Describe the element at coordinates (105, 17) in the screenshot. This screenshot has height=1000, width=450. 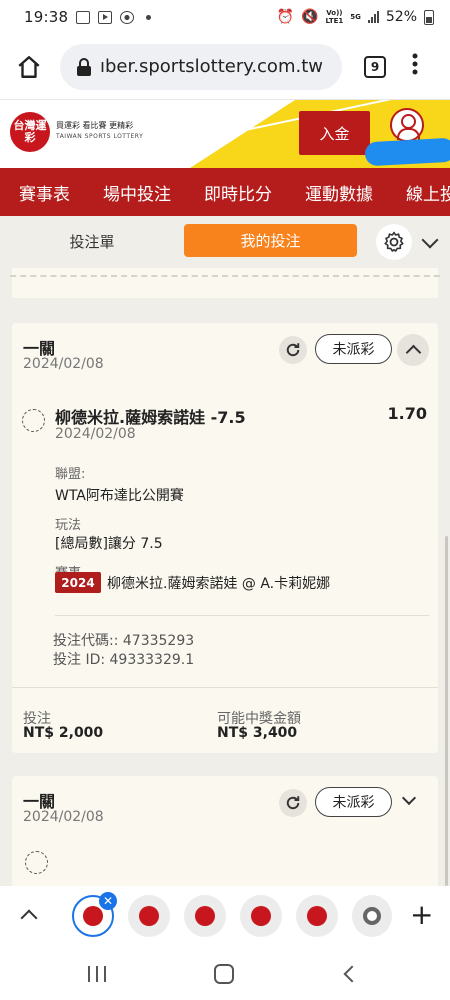
I see `youtube-notification-icon` at that location.